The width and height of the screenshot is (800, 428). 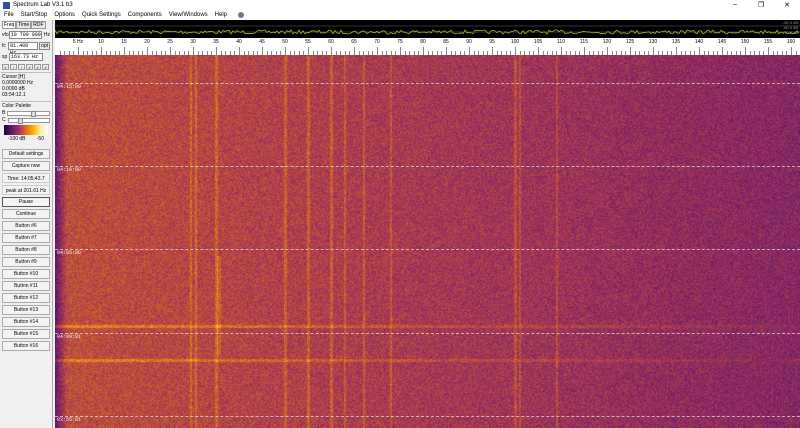 What do you see at coordinates (26, 214) in the screenshot?
I see `continue-button: Continue` at bounding box center [26, 214].